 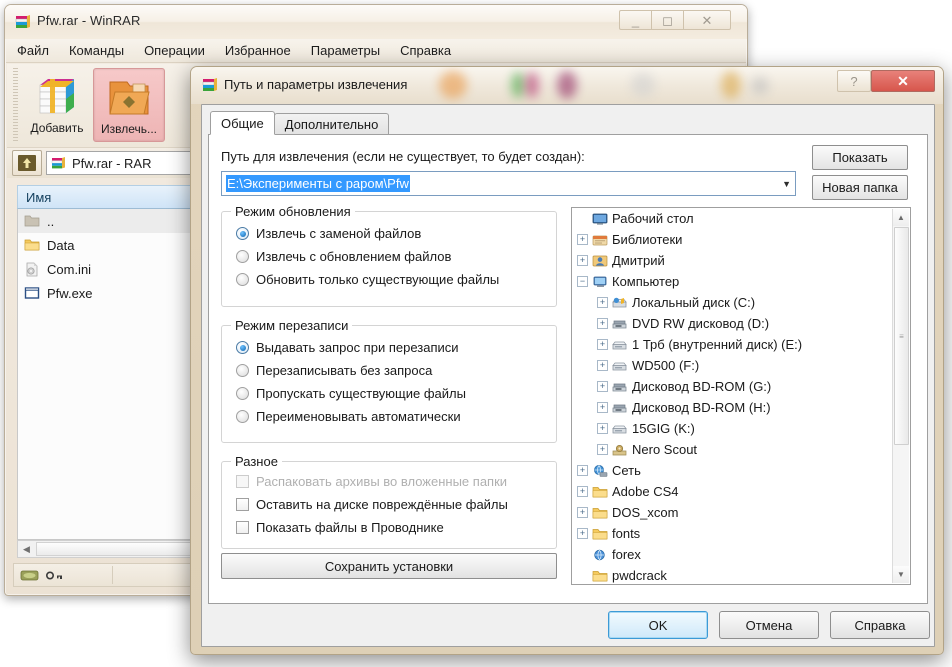 What do you see at coordinates (34, 197) in the screenshot?
I see `column-name: Имя` at bounding box center [34, 197].